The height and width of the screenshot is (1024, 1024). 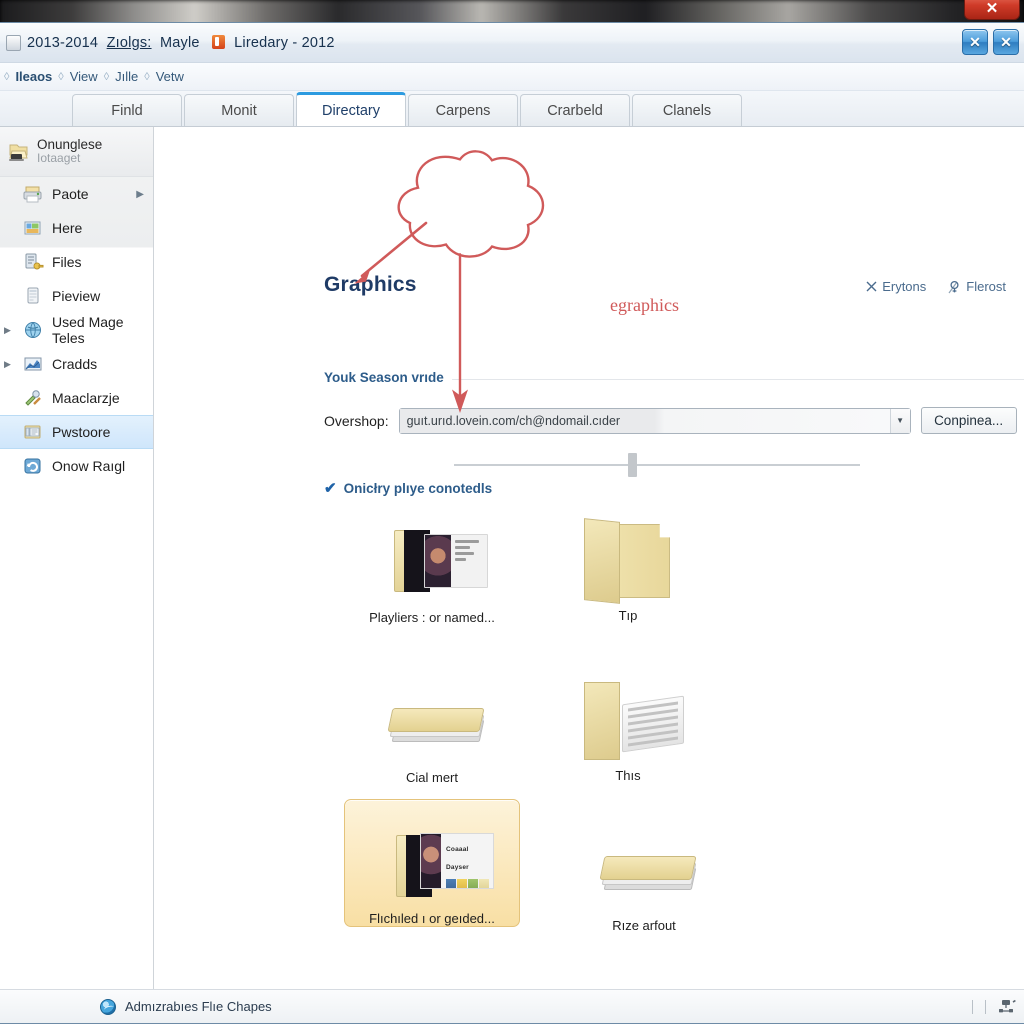 I want to click on title-part-second: Mayle, so click(x=180, y=42).